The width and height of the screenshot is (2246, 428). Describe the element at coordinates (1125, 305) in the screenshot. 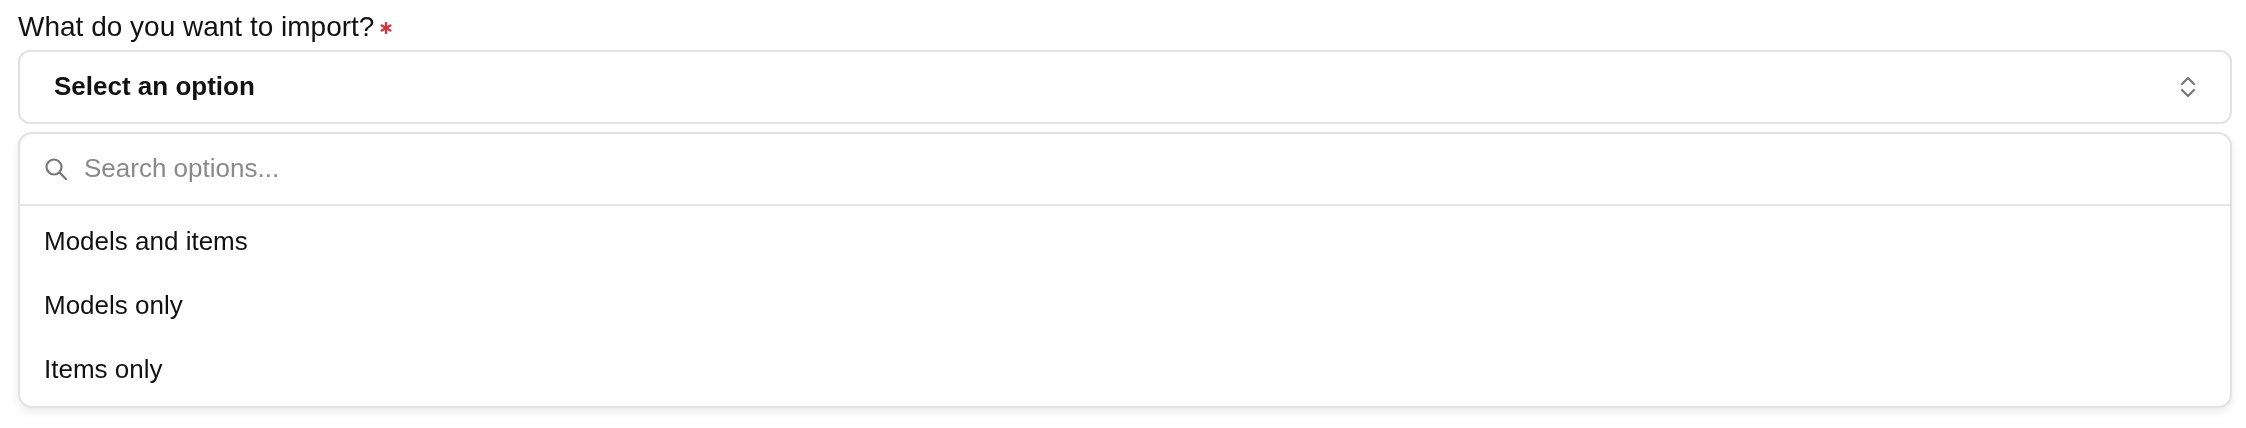

I see `dropdown-option: Models only` at that location.